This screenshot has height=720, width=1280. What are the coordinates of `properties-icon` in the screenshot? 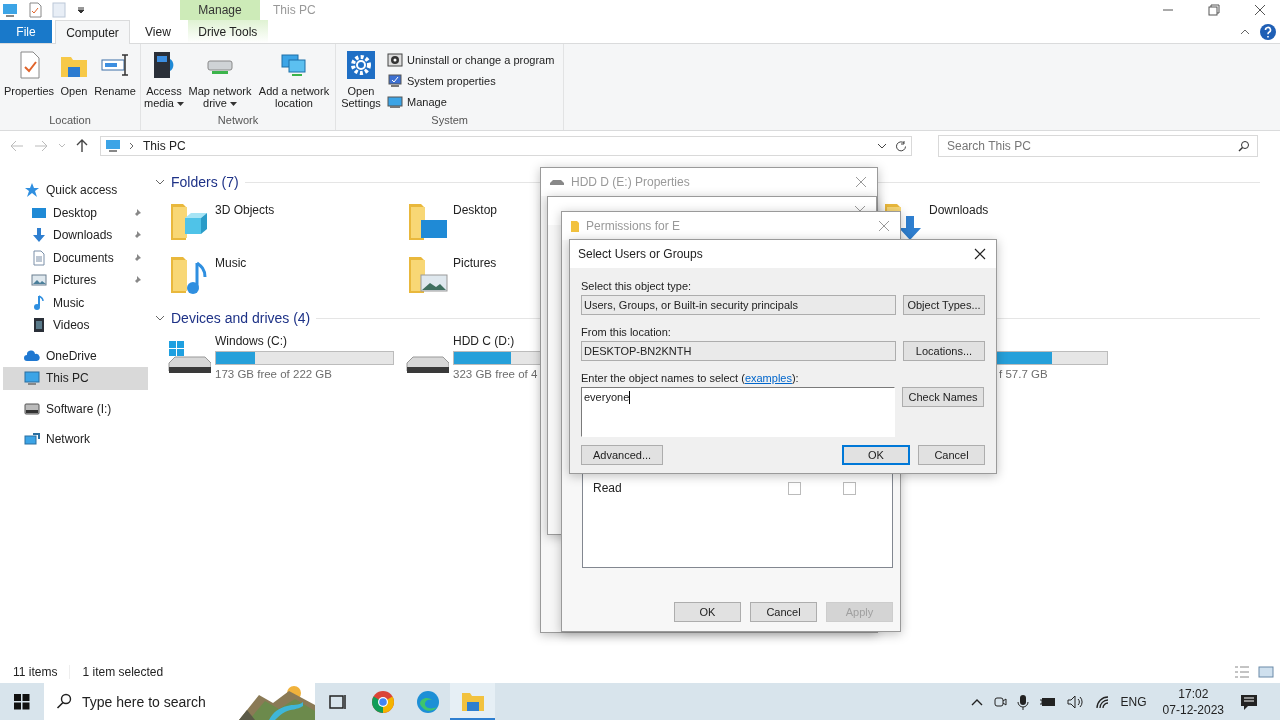 It's located at (35, 10).